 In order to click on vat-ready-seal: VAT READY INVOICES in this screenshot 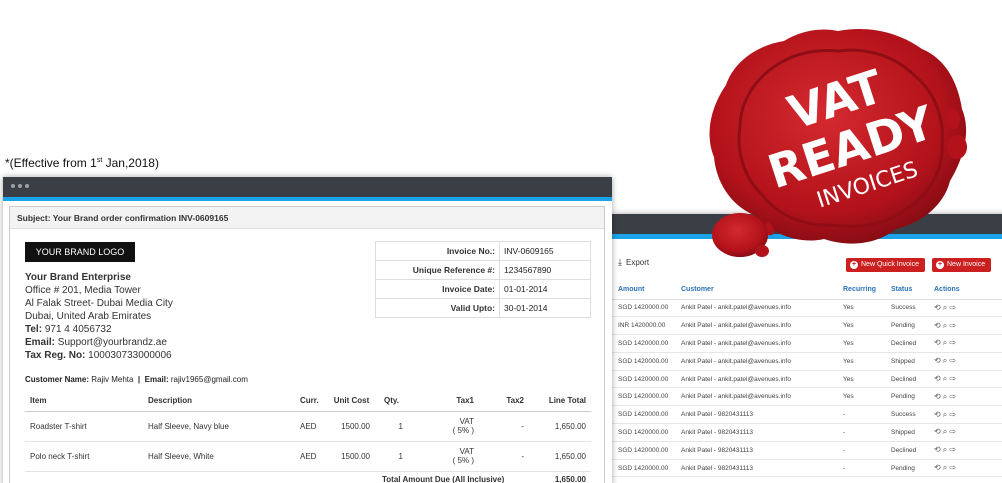, I will do `click(838, 143)`.